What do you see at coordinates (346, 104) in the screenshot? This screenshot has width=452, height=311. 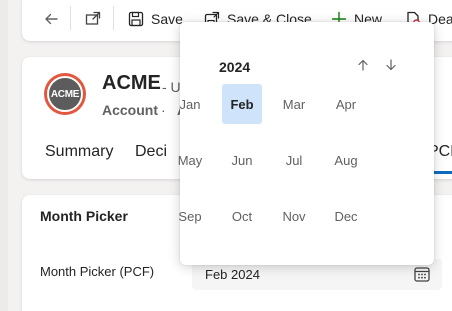 I see `month-cell-apr: Apr` at bounding box center [346, 104].